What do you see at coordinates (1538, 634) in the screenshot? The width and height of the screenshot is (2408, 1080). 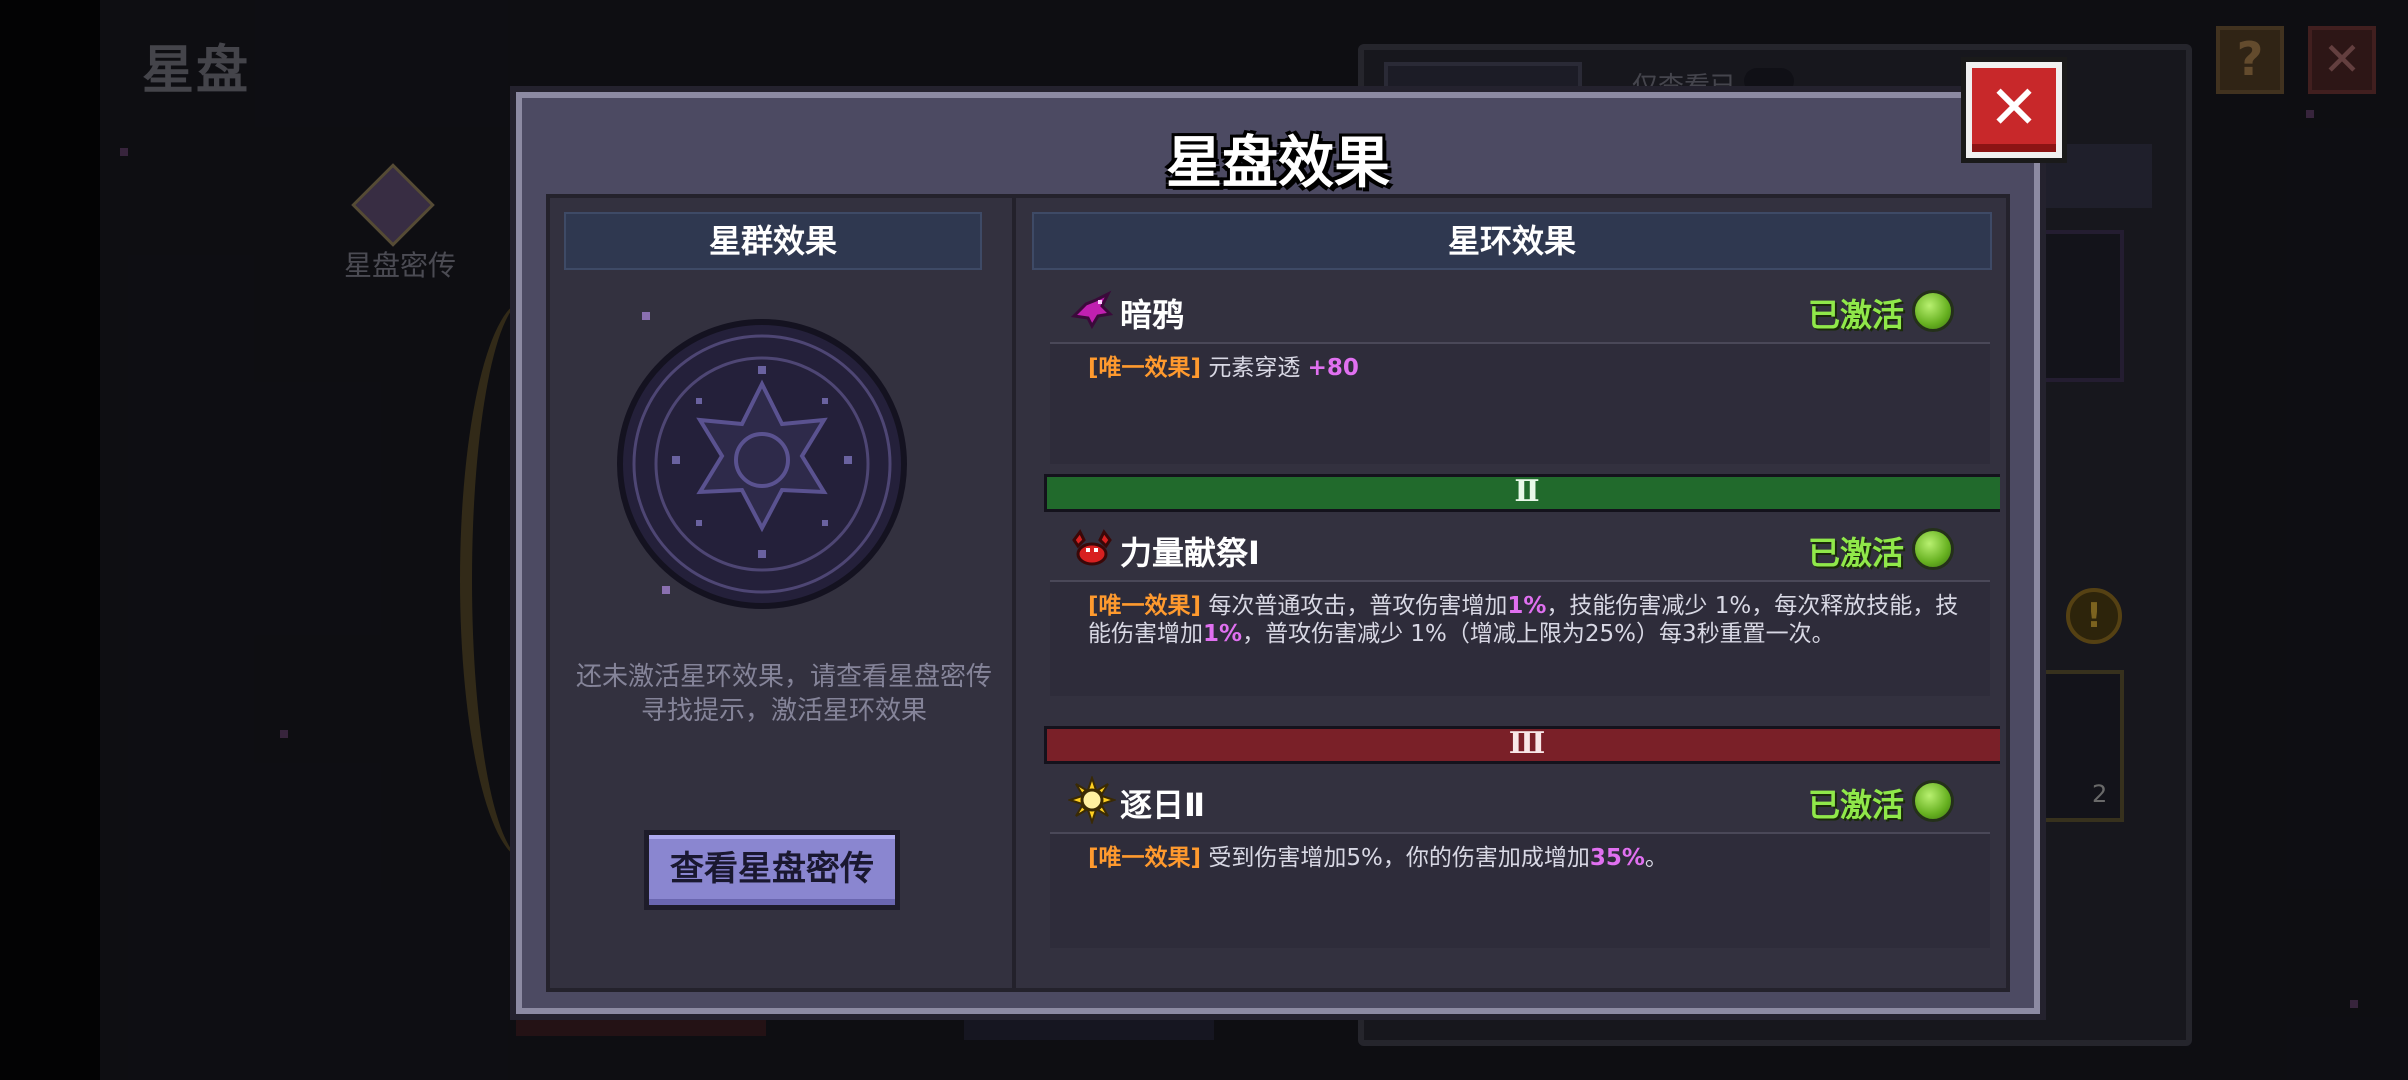 I see `effect-text: ，普攻伤害减少 1%（增减上限为25%）每3秒重置一次。` at bounding box center [1538, 634].